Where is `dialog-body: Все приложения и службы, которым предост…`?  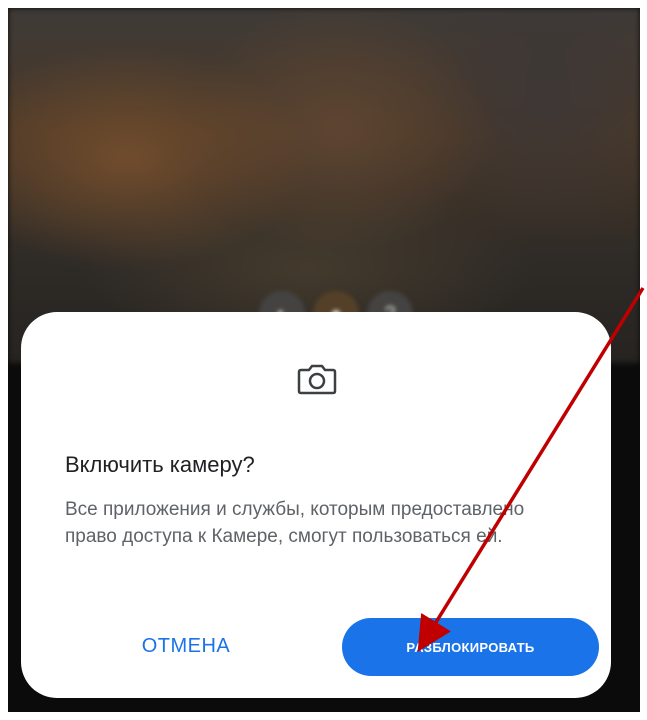
dialog-body: Все приложения и службы, которым предост… is located at coordinates (295, 523).